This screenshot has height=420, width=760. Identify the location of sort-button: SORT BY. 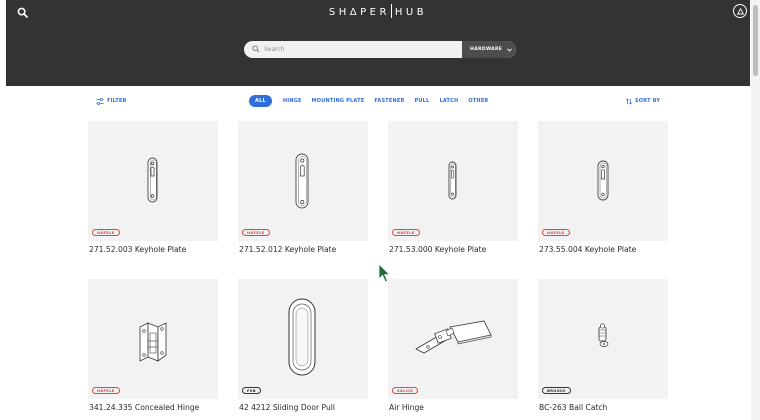
(643, 101).